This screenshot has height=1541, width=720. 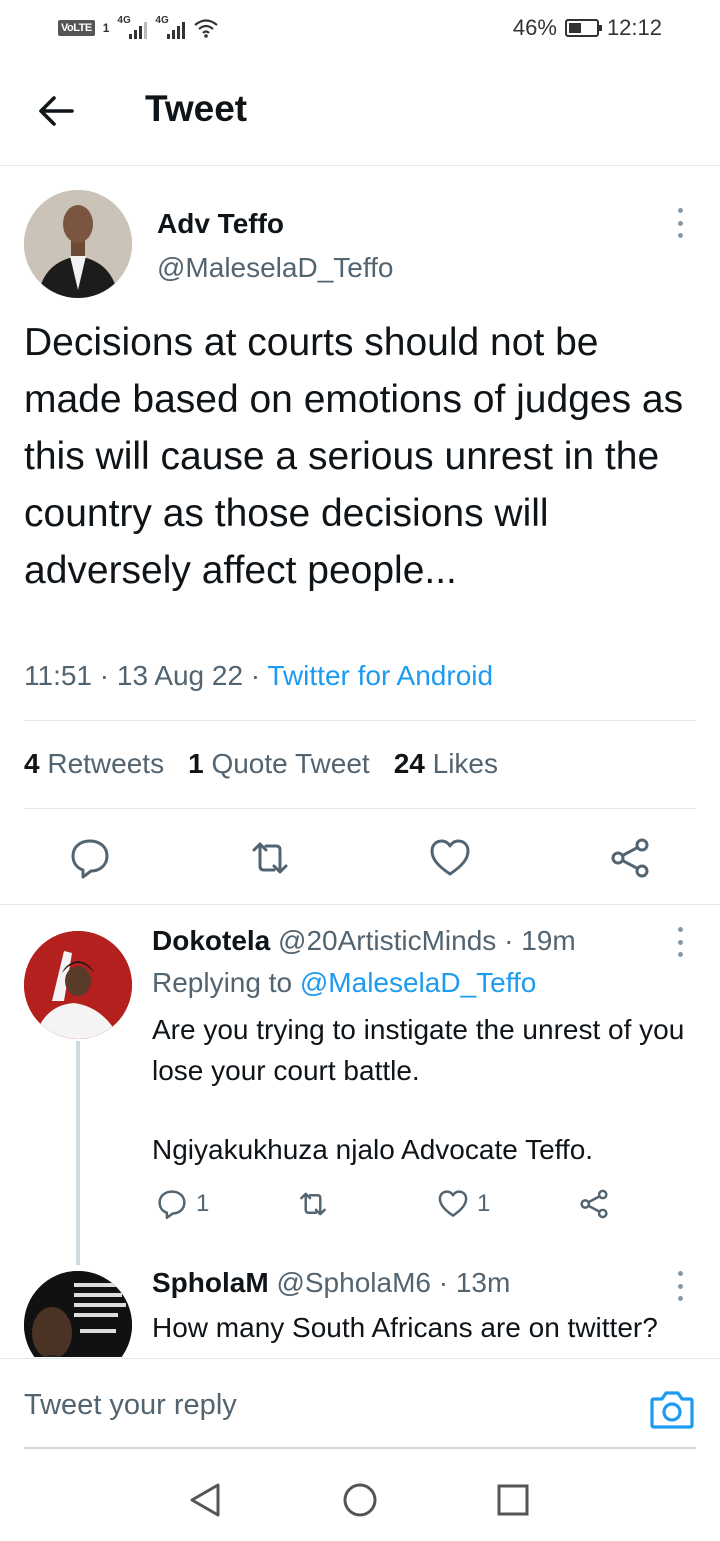 I want to click on tweet-source-link: Twitter for Android, so click(x=380, y=675).